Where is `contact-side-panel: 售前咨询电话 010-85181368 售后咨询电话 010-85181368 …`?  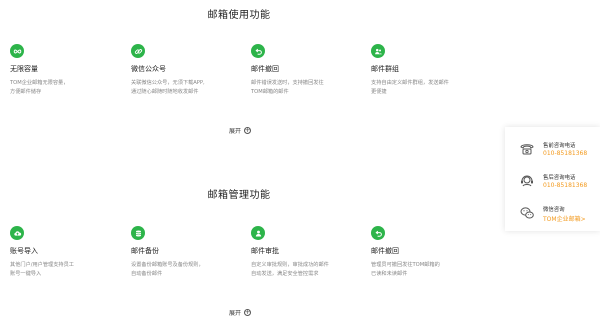
contact-side-panel: 售前咨询电话 010-85181368 售后咨询电话 010-85181368 … is located at coordinates (552, 179).